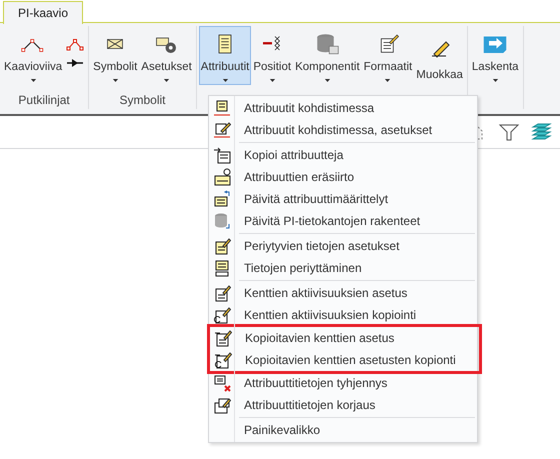 The height and width of the screenshot is (459, 560). Describe the element at coordinates (33, 55) in the screenshot. I see `ribbon-button: Kaavioviiva` at that location.